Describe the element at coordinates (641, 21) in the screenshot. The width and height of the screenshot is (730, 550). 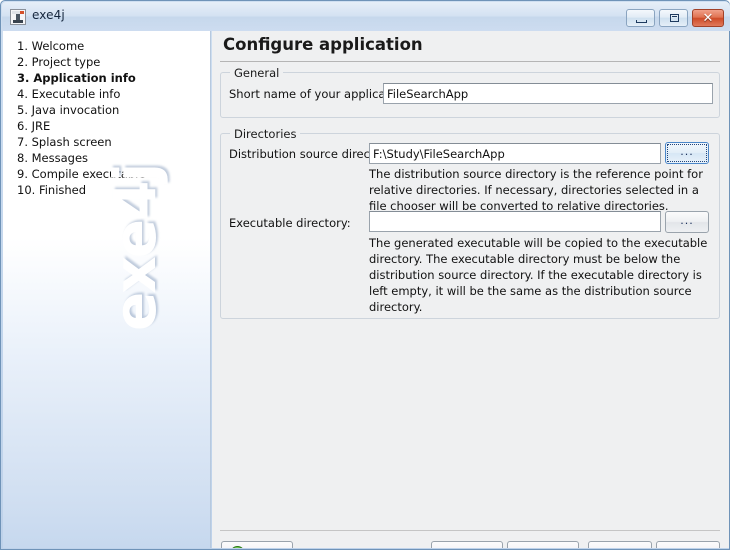
I see `minimize-icon` at that location.